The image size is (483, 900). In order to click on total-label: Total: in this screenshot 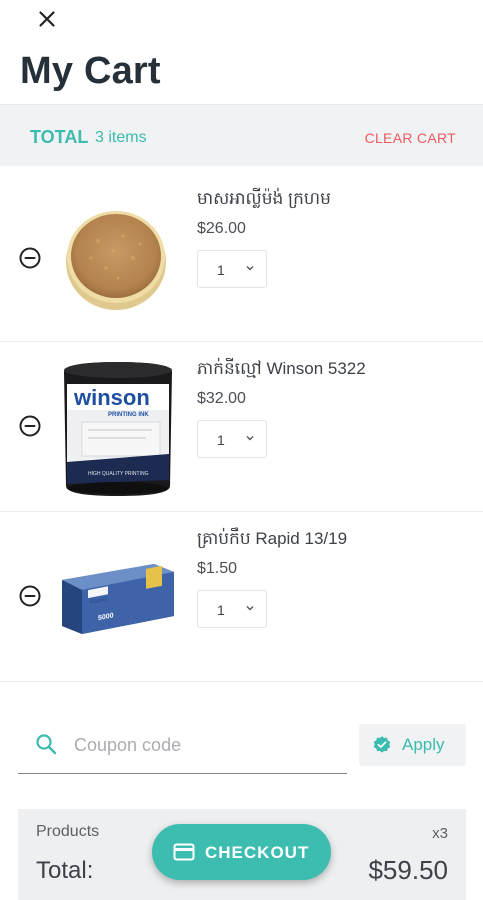, I will do `click(65, 870)`.